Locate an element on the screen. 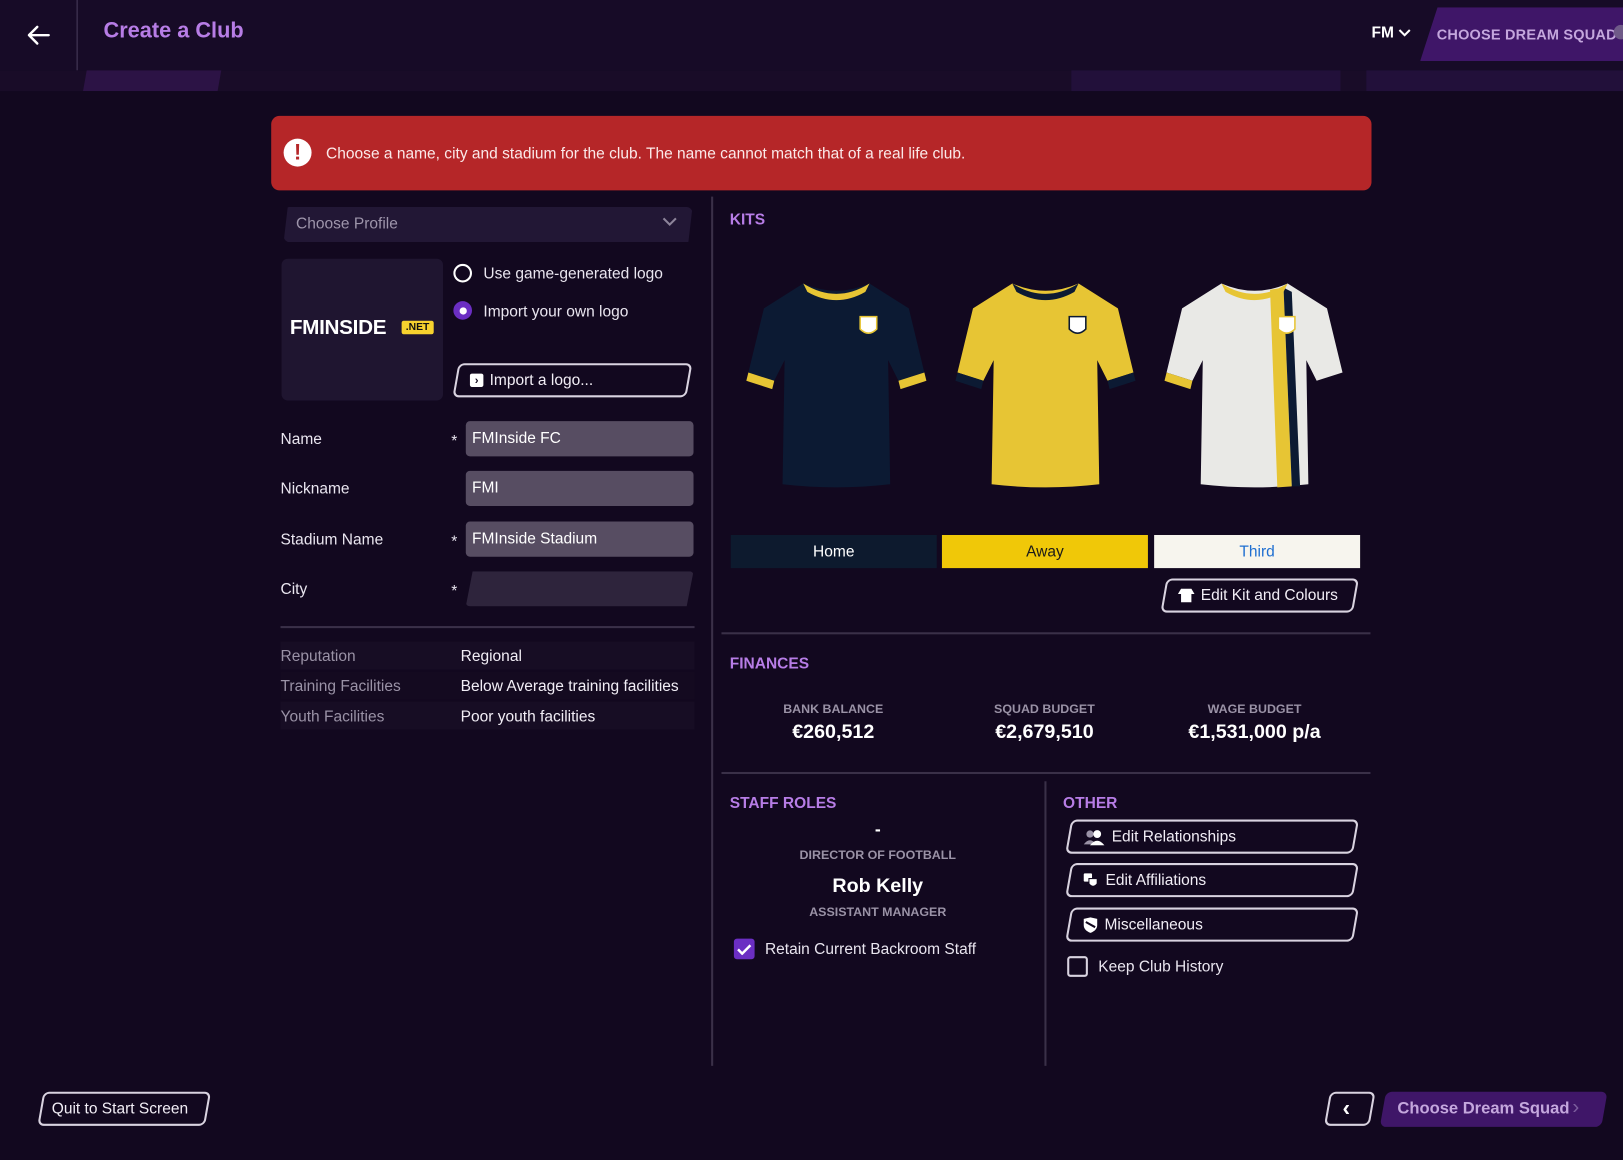  retain-staff-label: Retain Current Backroom Staff is located at coordinates (870, 949).